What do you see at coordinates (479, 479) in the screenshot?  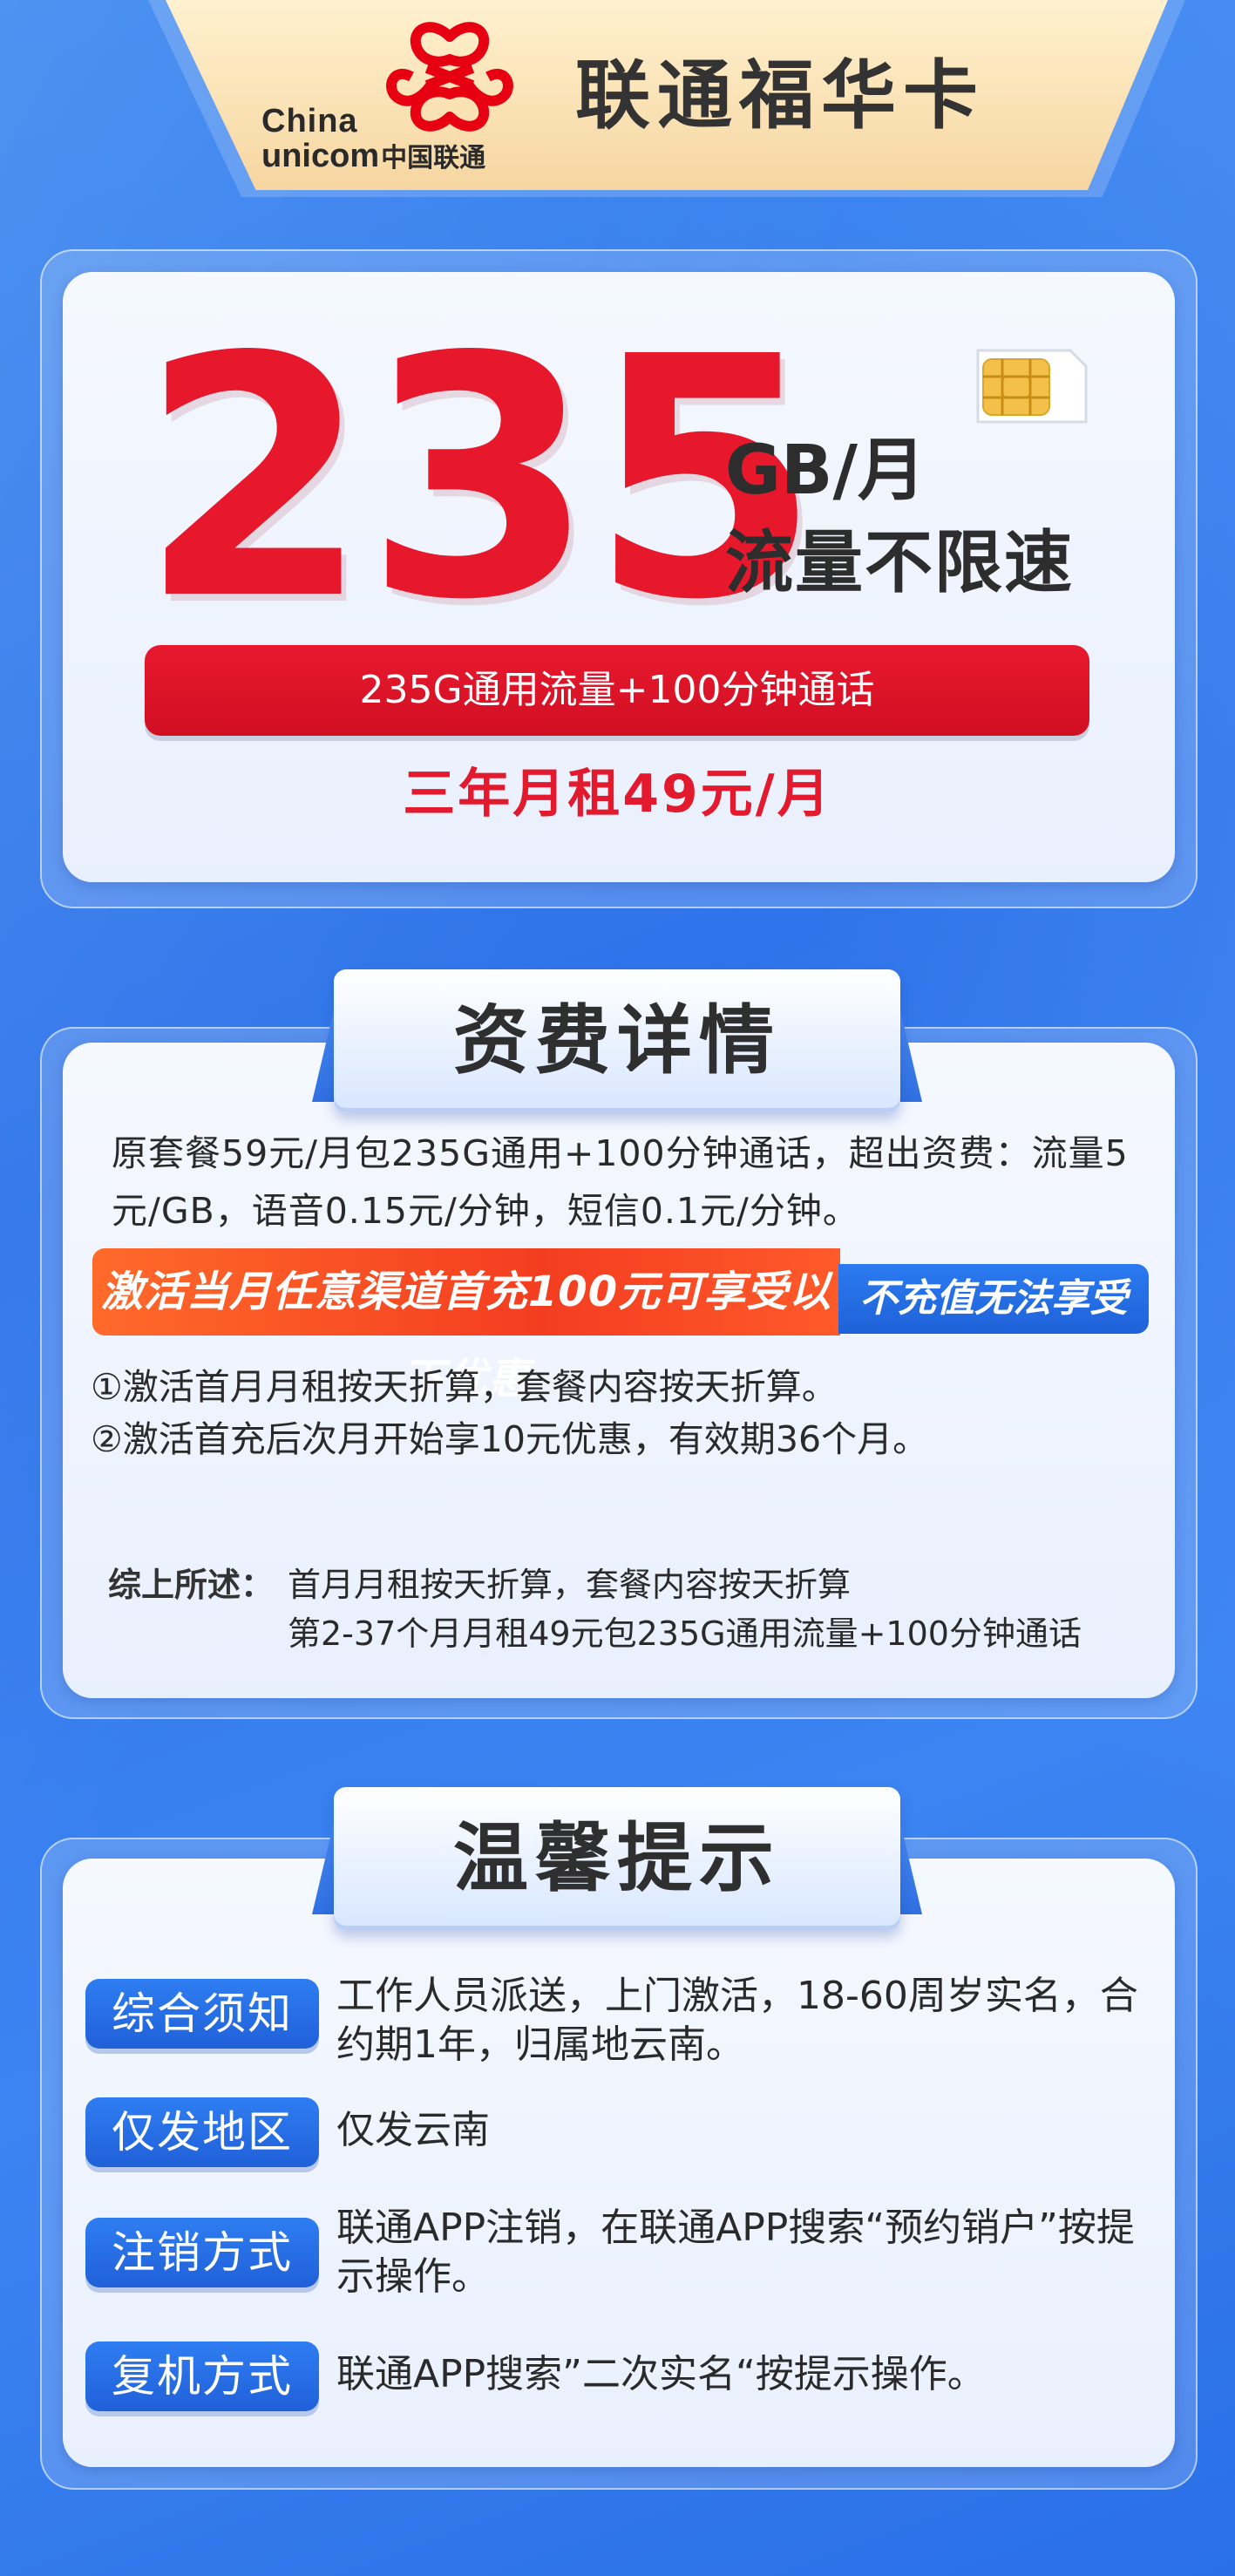 I see `data-amount: 235` at bounding box center [479, 479].